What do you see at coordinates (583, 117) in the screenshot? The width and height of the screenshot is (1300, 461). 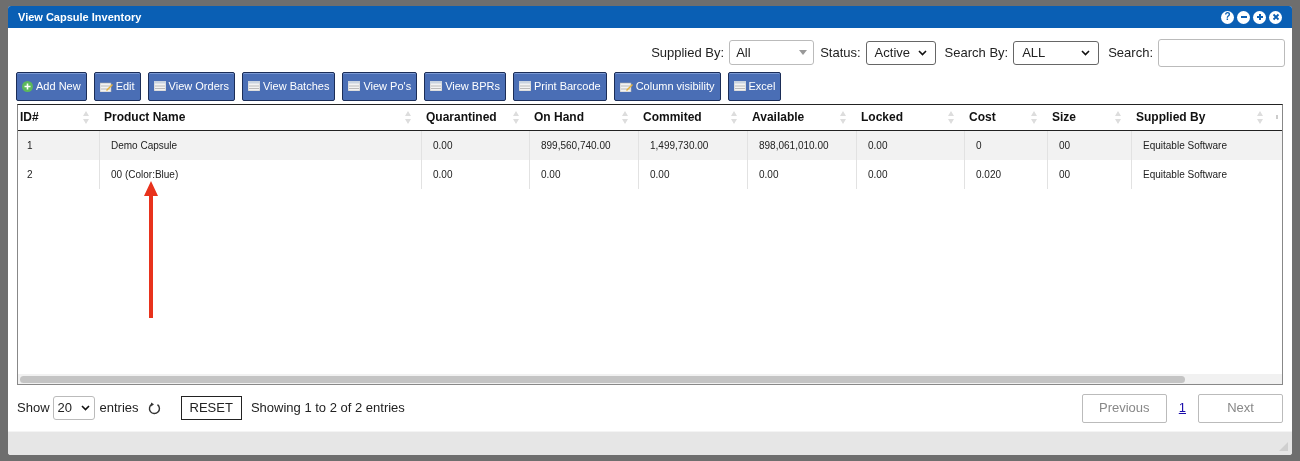 I see `column-header: On Hand` at bounding box center [583, 117].